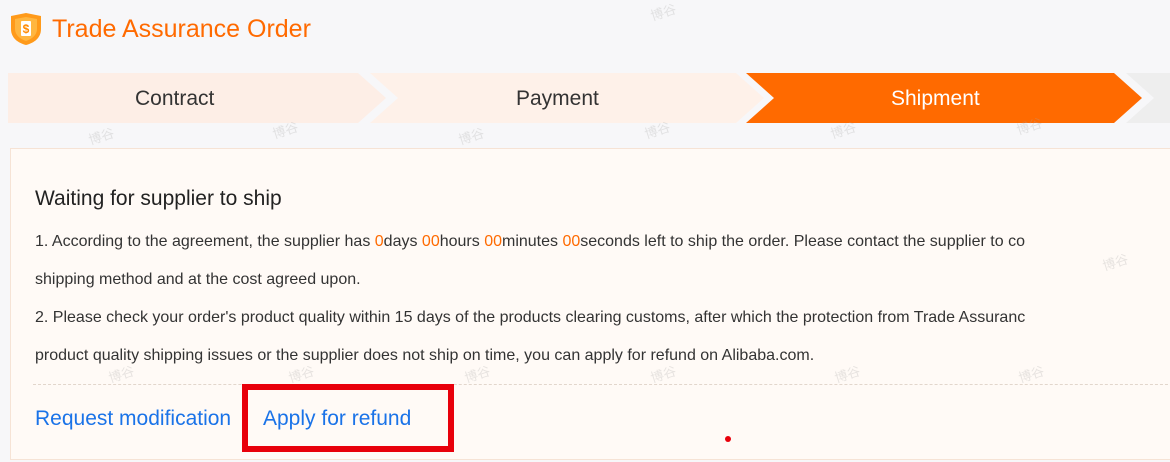  What do you see at coordinates (430, 241) in the screenshot?
I see `hours-value: 00` at bounding box center [430, 241].